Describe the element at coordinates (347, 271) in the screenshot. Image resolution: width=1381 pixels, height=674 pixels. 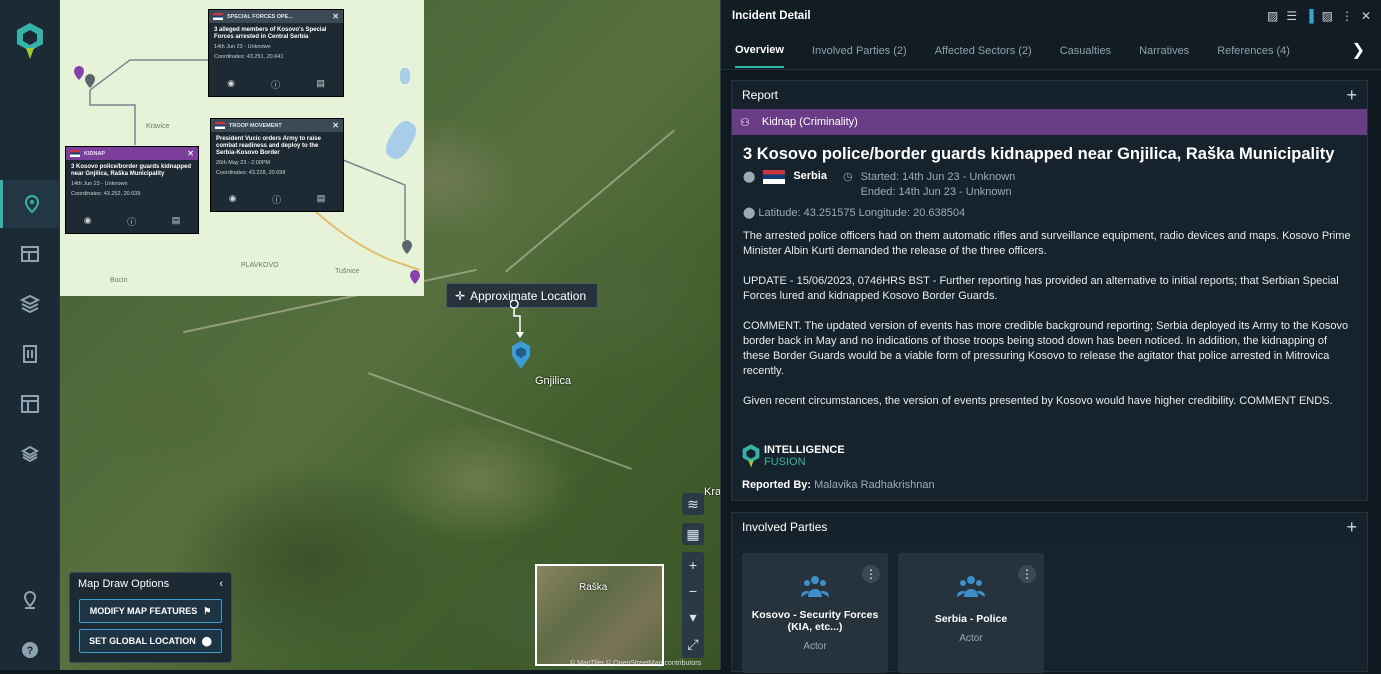
I see `place-label: Tušnice` at that location.